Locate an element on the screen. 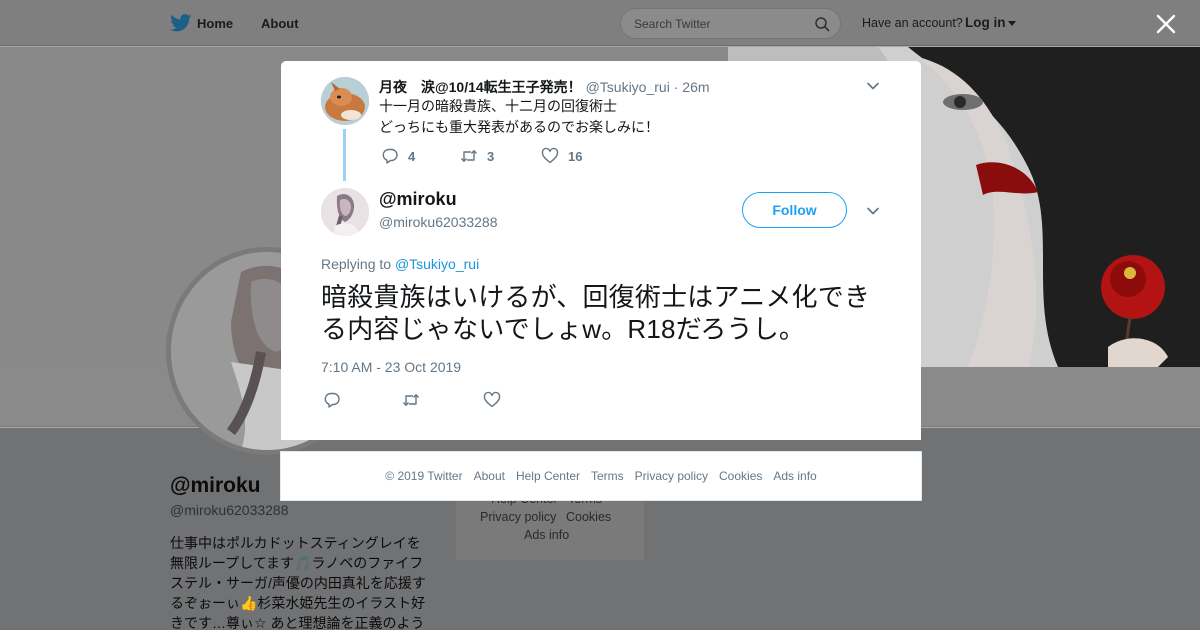 Image resolution: width=1200 pixels, height=630 pixels. bg-footer-cookies: Cookies is located at coordinates (588, 517).